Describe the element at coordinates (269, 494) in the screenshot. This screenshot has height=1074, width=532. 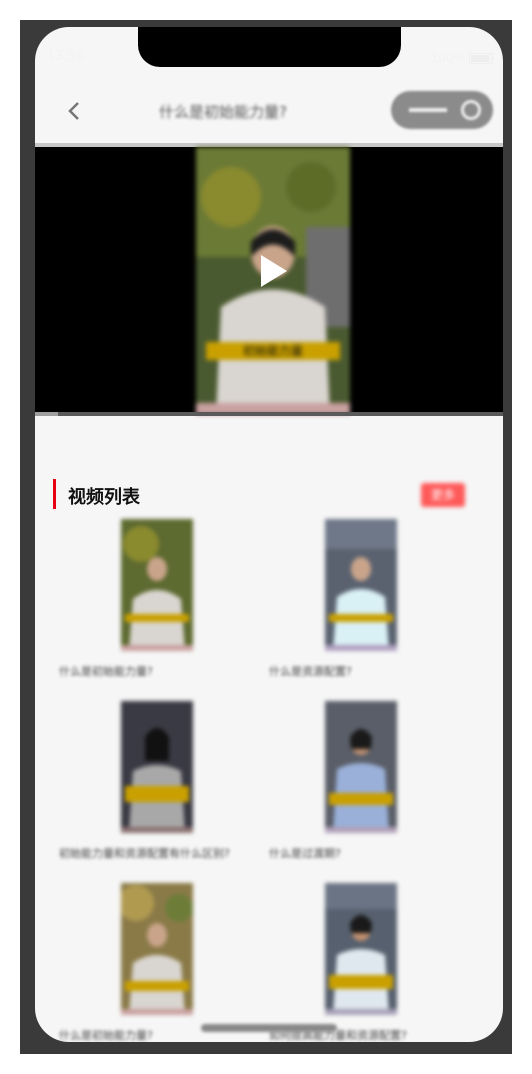
I see `video-list-header: 视频列表 更多` at that location.